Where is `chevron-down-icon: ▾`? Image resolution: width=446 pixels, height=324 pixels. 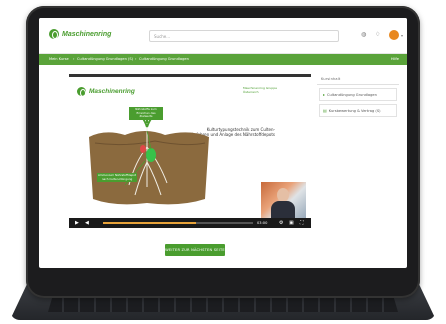
chevron-down-icon: ▾ is located at coordinates (402, 35).